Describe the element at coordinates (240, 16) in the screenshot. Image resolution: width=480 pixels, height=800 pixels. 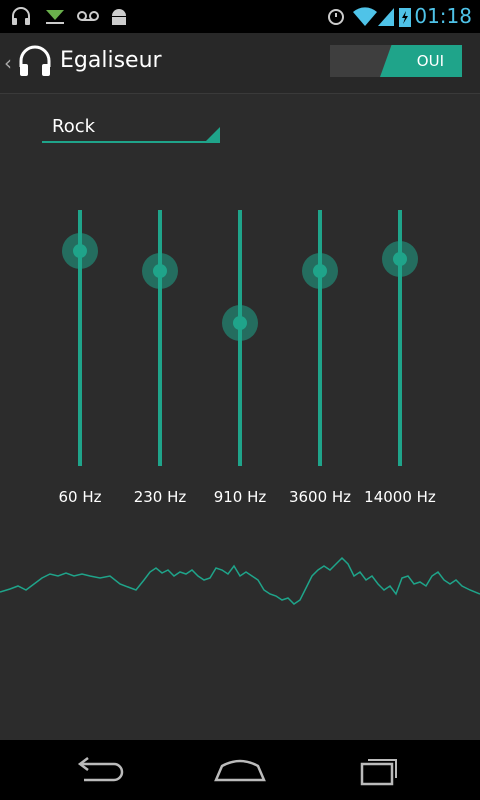
I see `status-bar: 01:18` at that location.